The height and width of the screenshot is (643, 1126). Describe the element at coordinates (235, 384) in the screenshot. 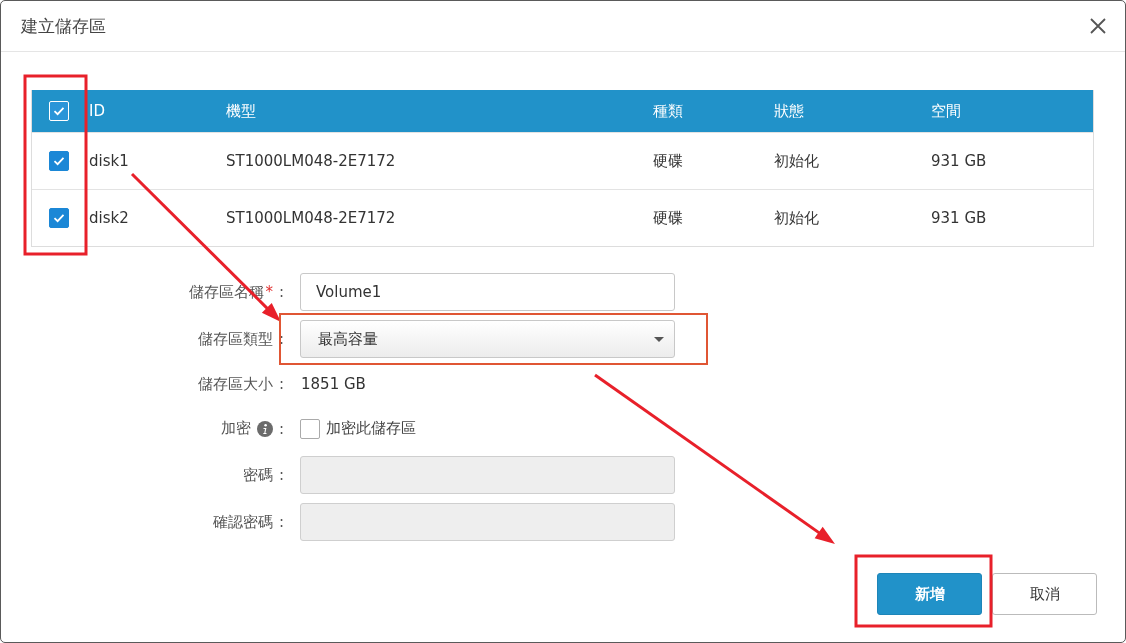

I see `field-label: 儲存區大小` at that location.